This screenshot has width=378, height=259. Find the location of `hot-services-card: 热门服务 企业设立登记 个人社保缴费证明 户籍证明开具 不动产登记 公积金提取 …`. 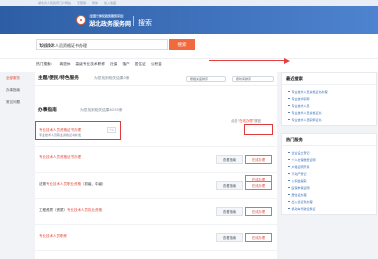

hot-services-card: 热门服务 企业设立登记 个人社保缴费证明 户籍证明开具 不动产登记 公积金提取 … is located at coordinates (329, 174).